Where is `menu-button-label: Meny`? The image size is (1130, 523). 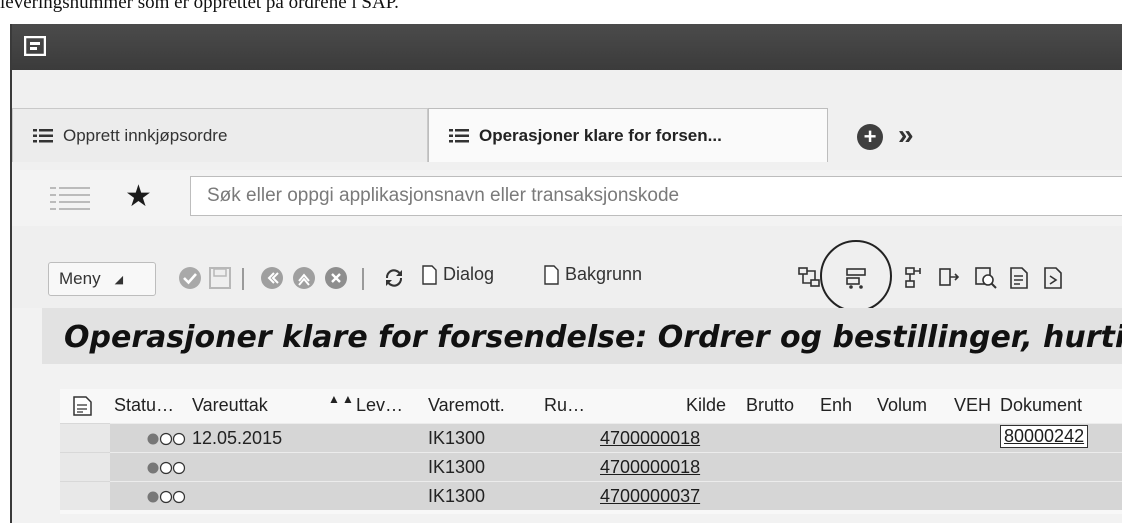
menu-button-label: Meny is located at coordinates (80, 278).